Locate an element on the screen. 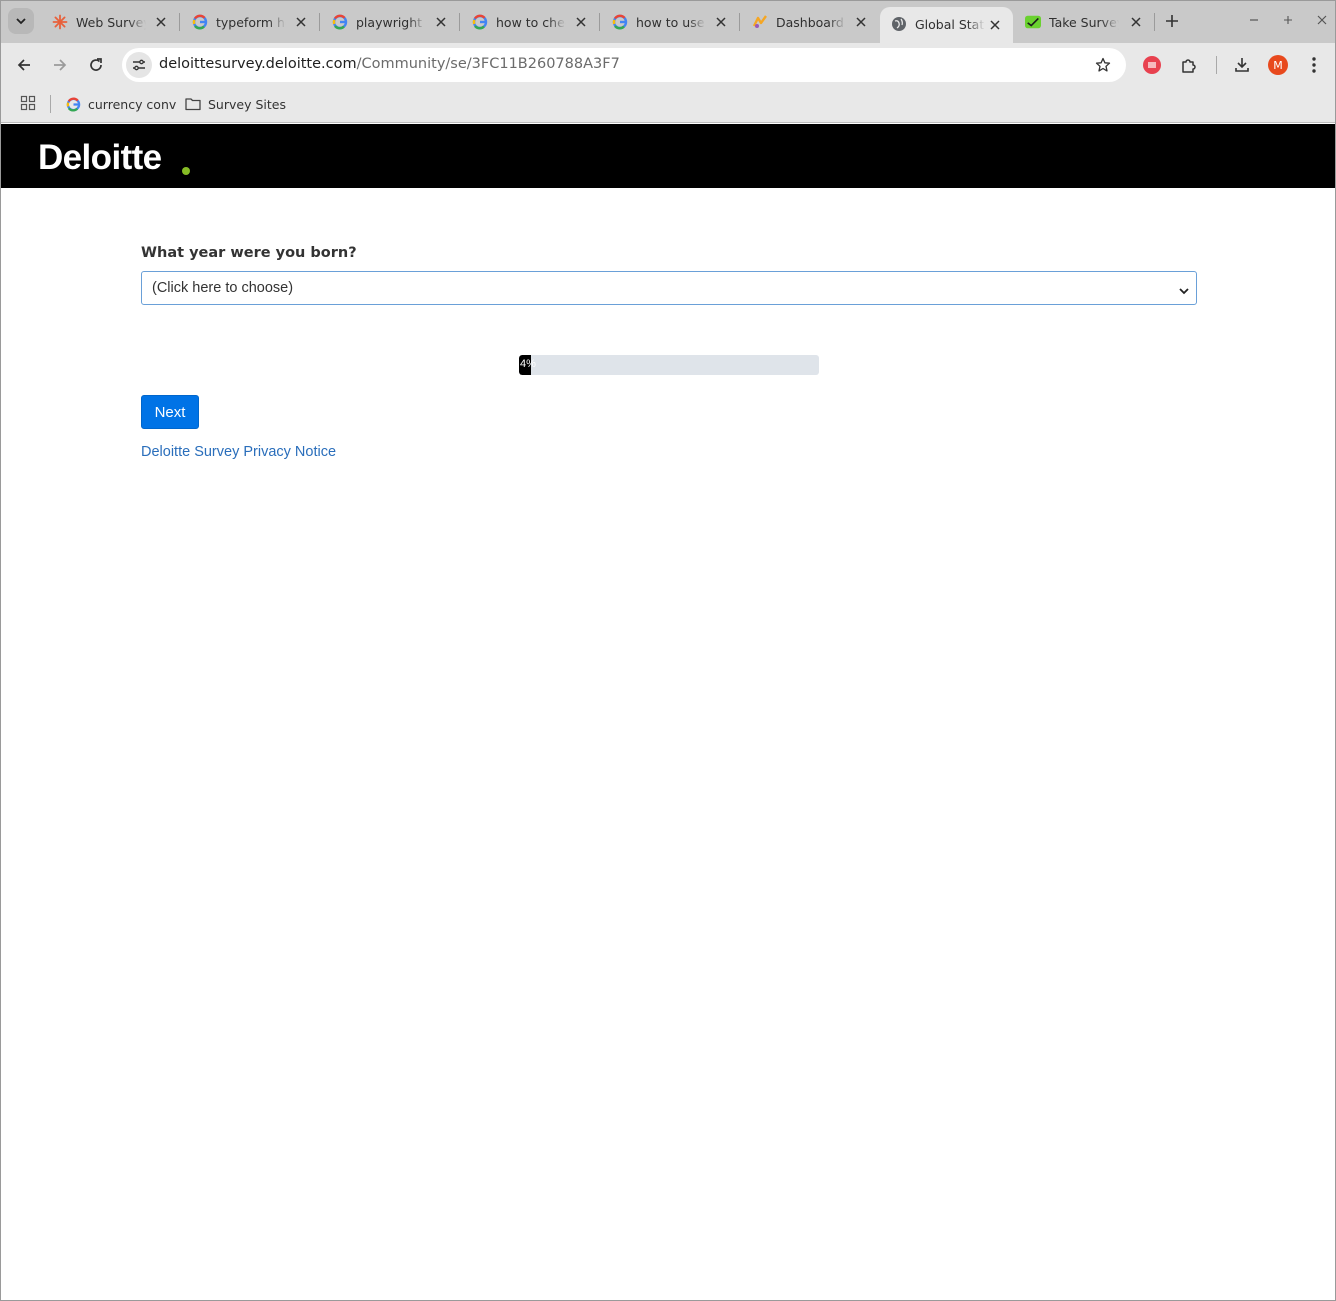 The width and height of the screenshot is (1336, 1301). bookmarks-separator is located at coordinates (50, 104).